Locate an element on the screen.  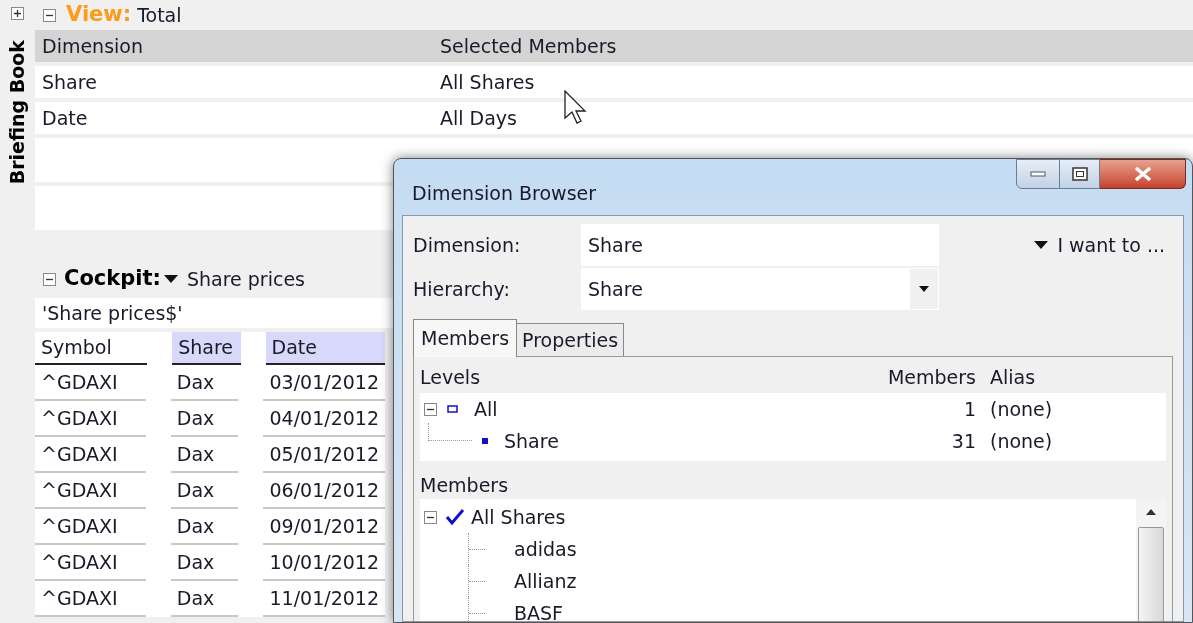
dimension-field: Share is located at coordinates (760, 245).